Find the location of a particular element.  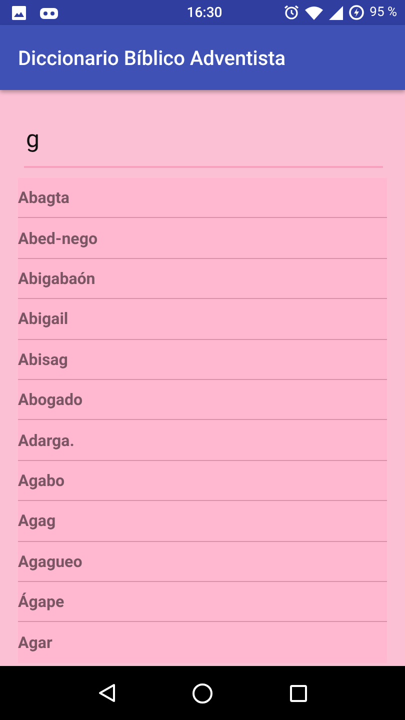

result-item: Agabo is located at coordinates (202, 481).